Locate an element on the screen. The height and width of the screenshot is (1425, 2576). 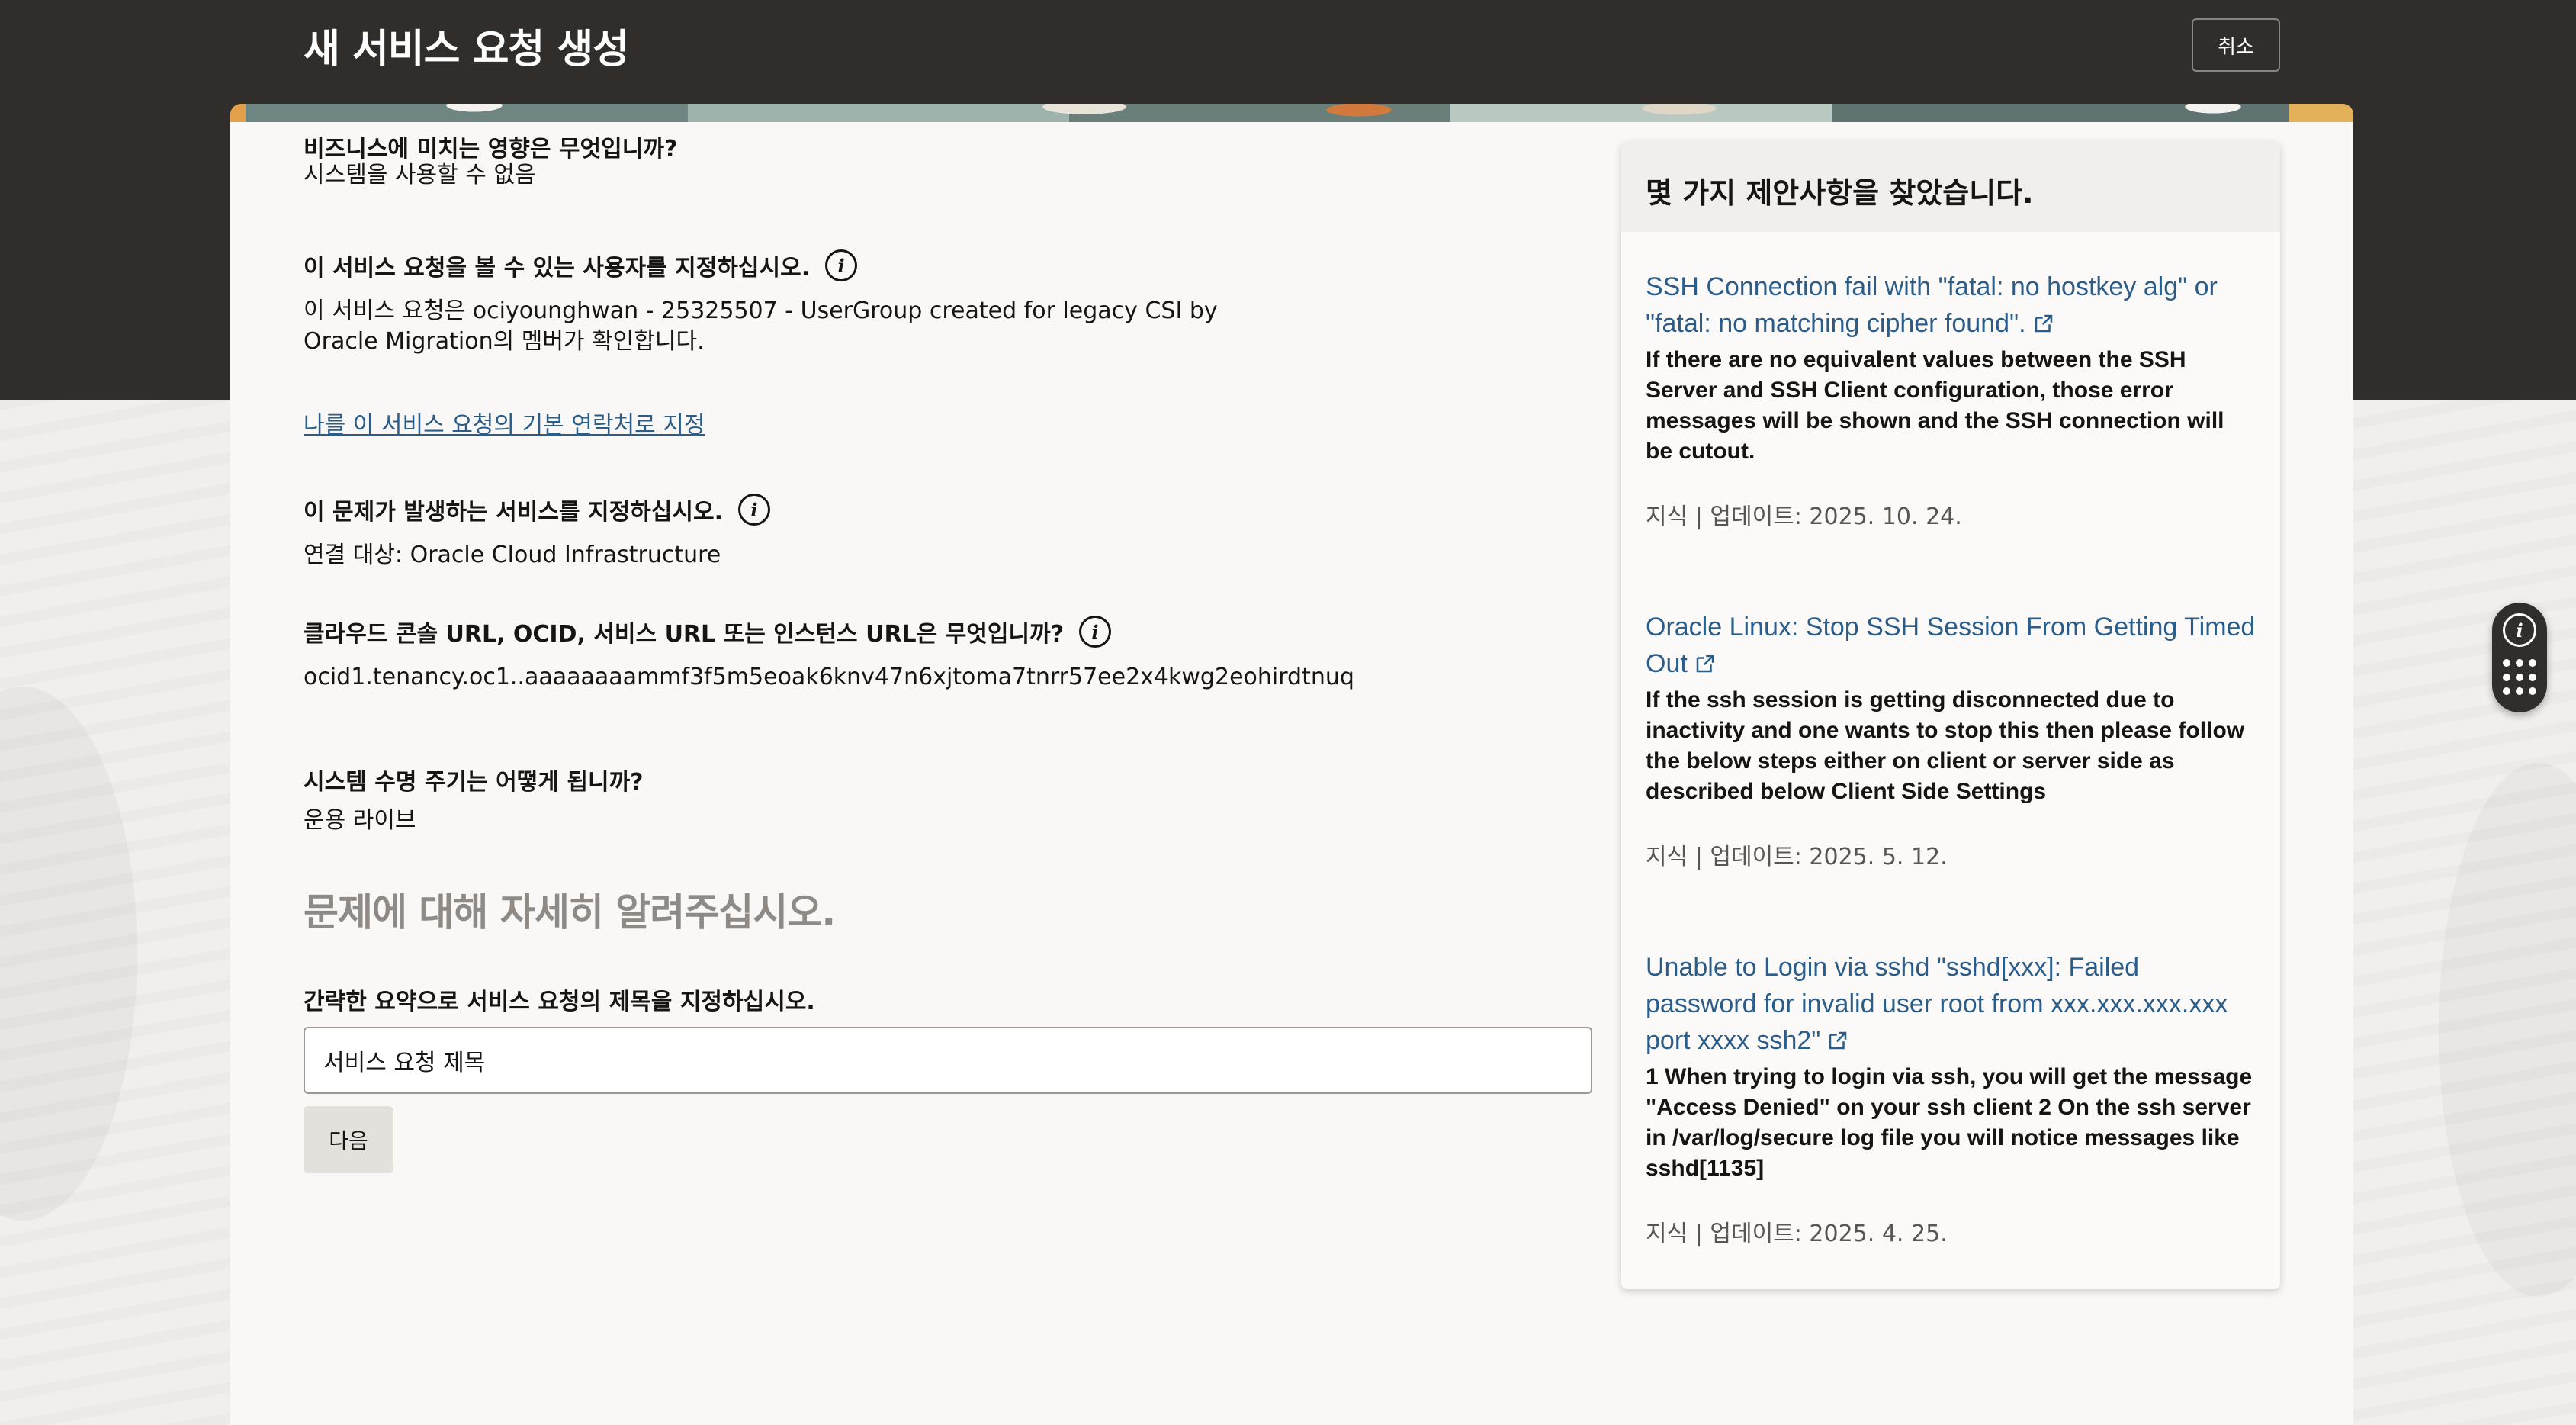
suggestions-title: 몇 가지 제안사항을 찾았습니다. is located at coordinates (1840, 193).